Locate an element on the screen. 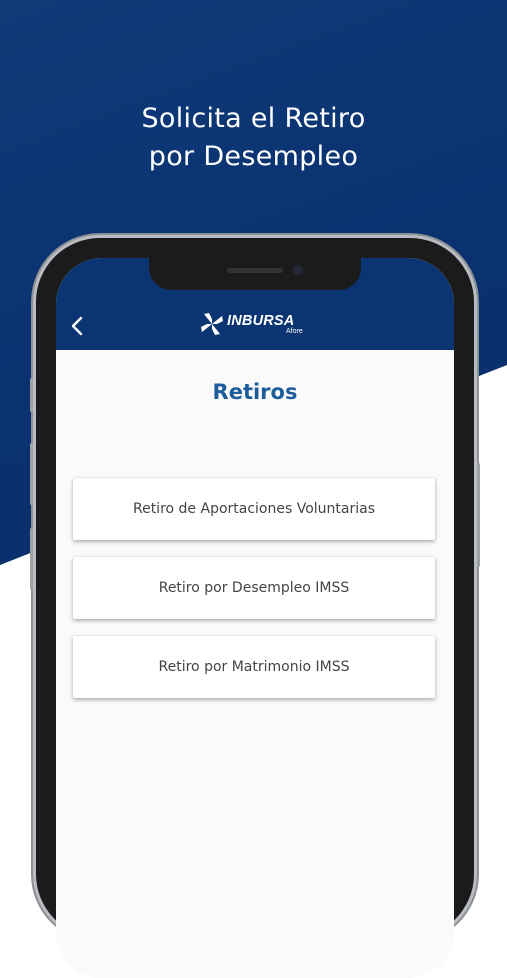 This screenshot has height=978, width=507. phone-silent-switch is located at coordinates (31, 395).